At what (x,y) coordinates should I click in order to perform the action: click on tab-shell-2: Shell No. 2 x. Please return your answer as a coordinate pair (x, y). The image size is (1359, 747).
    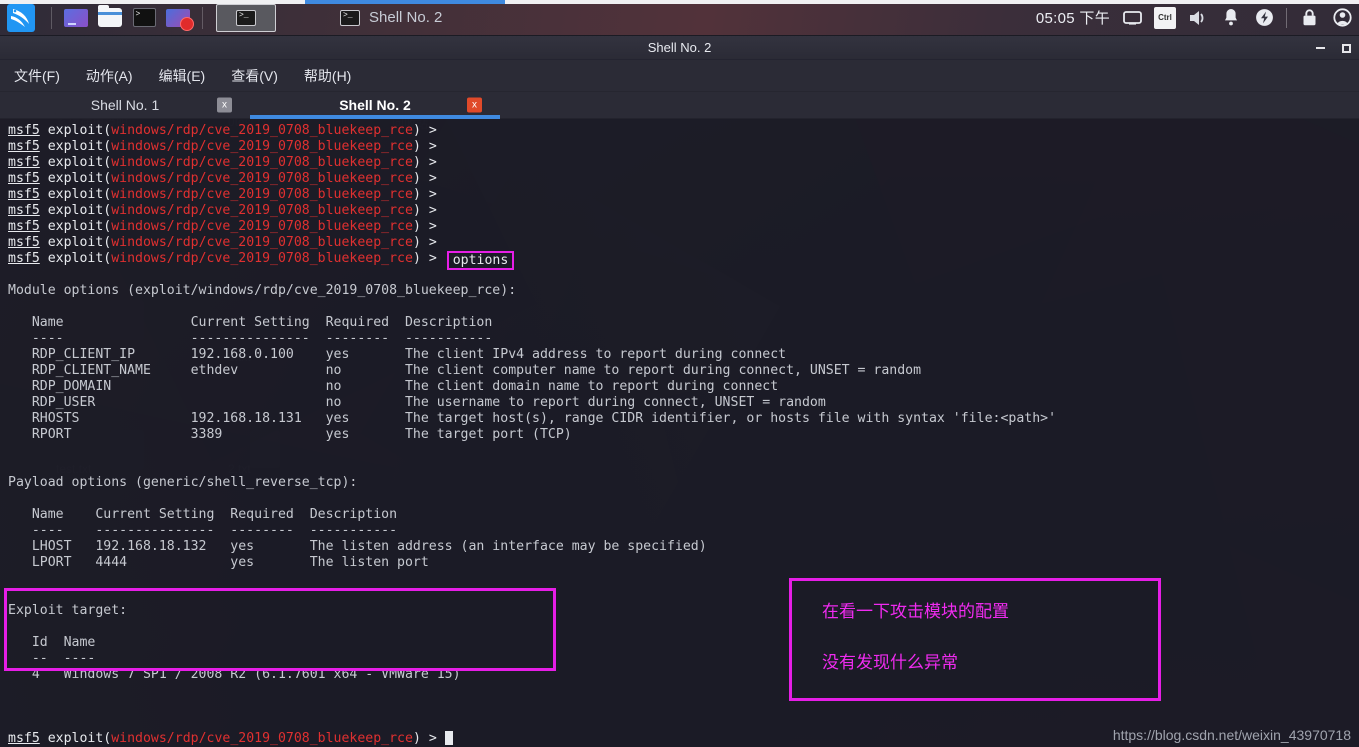
    Looking at the image, I should click on (375, 105).